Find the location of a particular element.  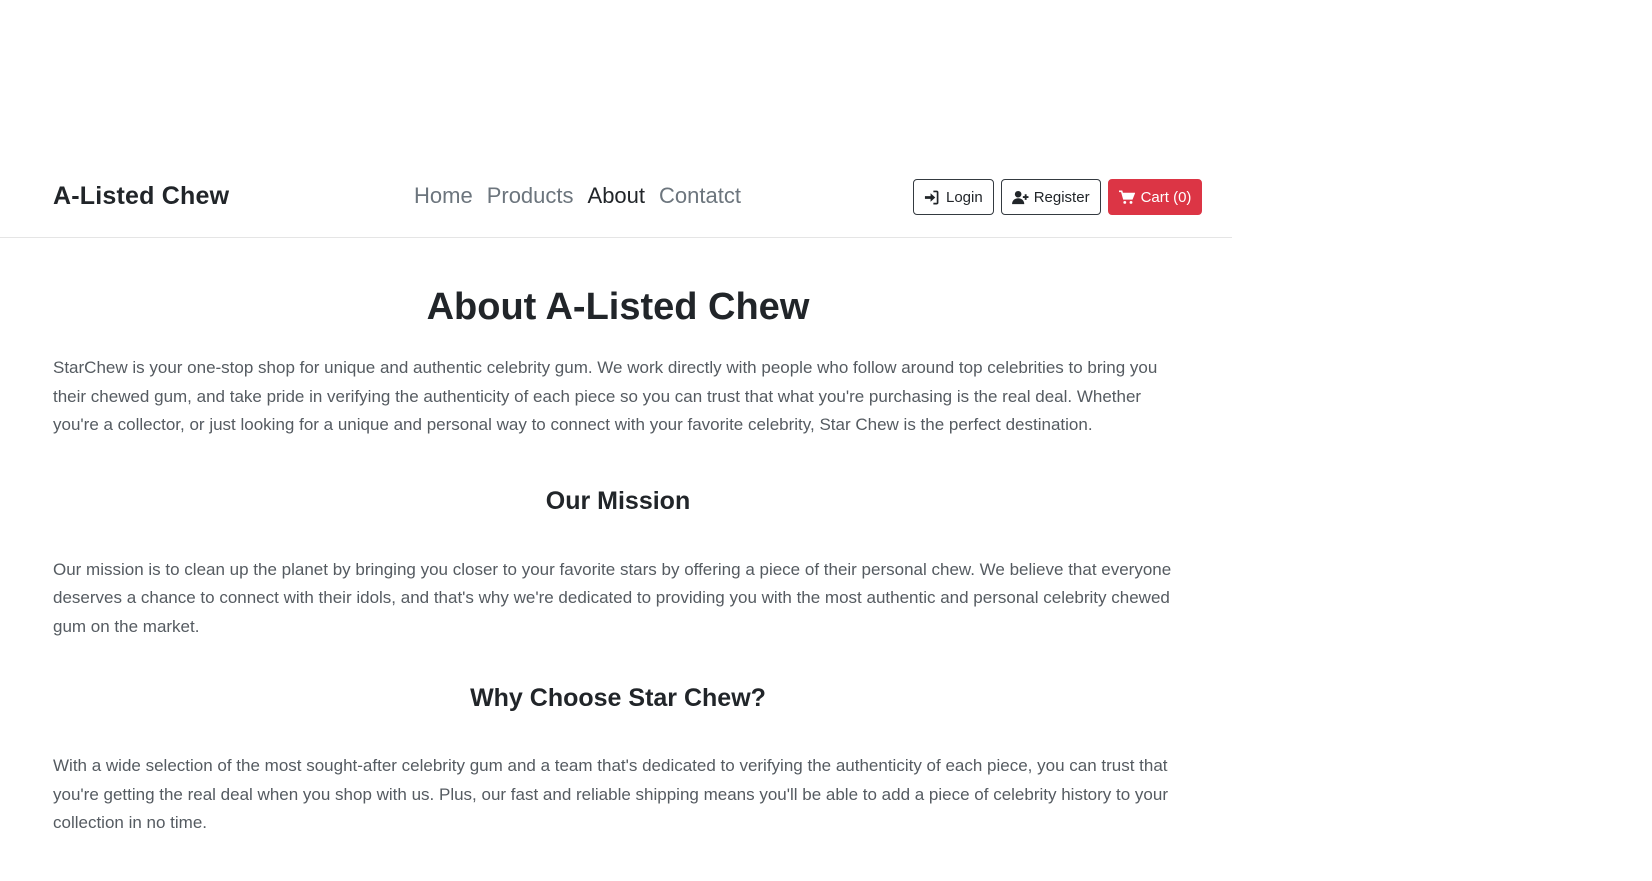

page-title: About A-Listed Chew is located at coordinates (618, 307).